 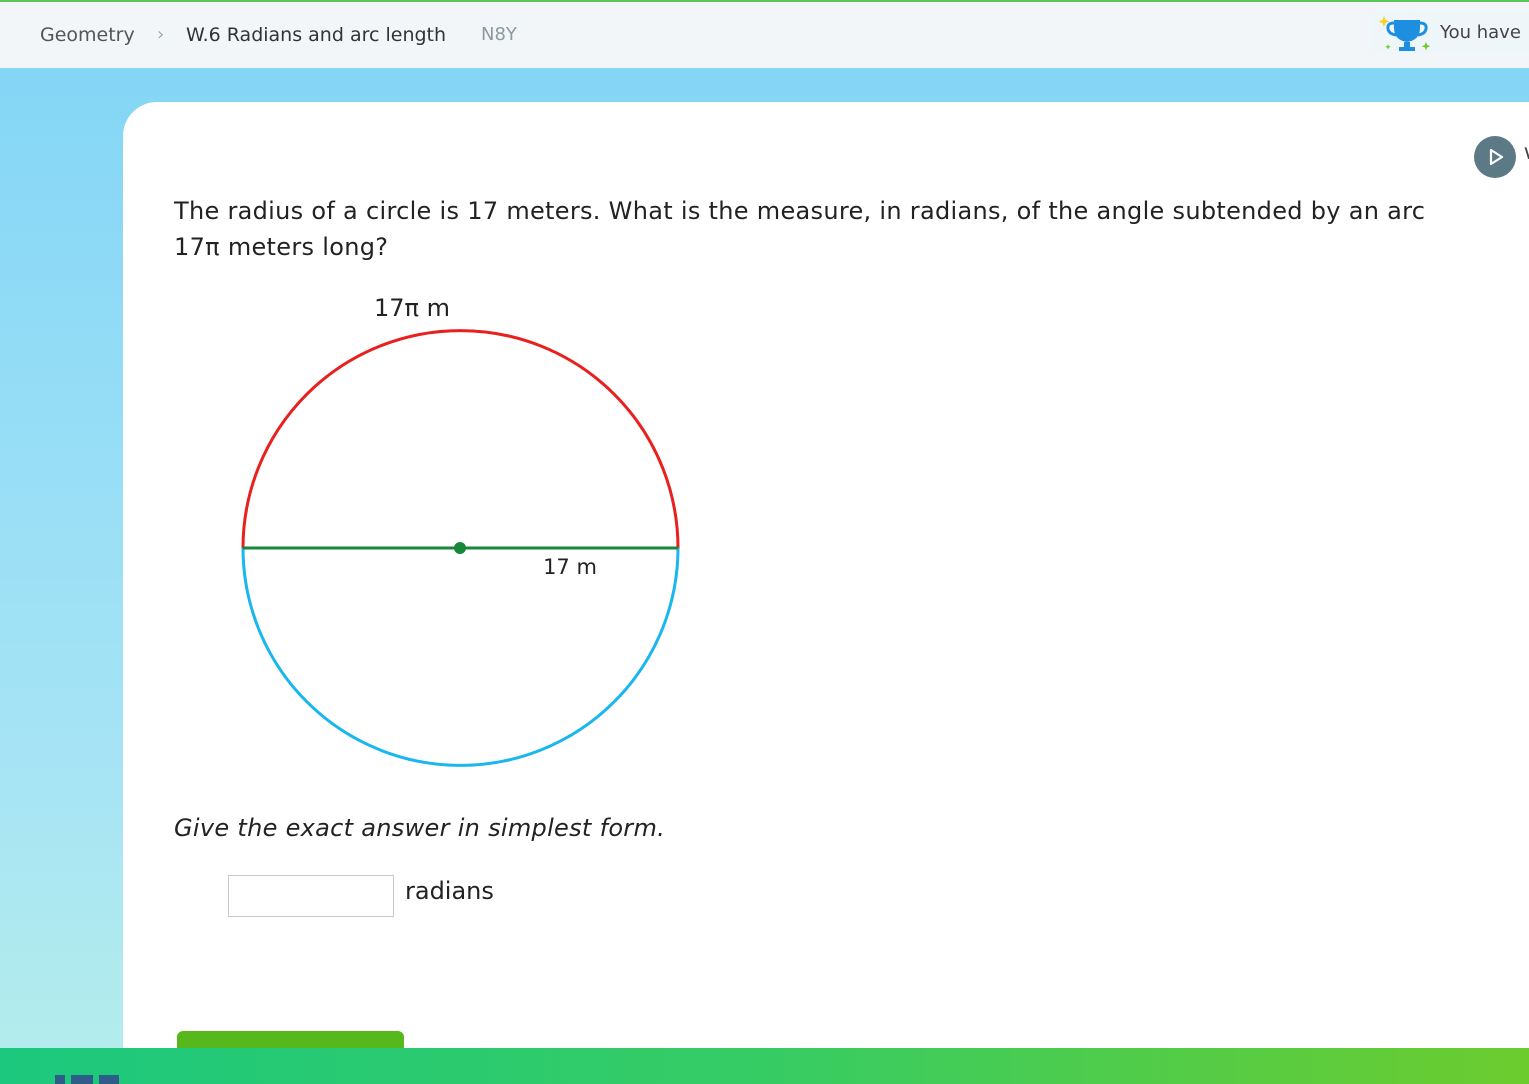 I want to click on play-audio-button, so click(x=1495, y=157).